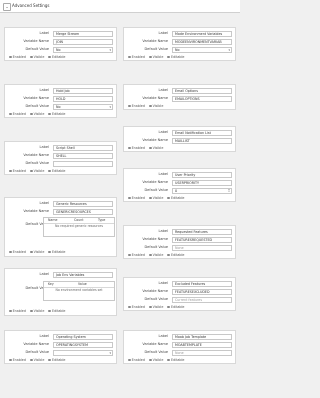  Describe the element at coordinates (83, 204) in the screenshot. I see `label-input: Generic Resources` at that location.